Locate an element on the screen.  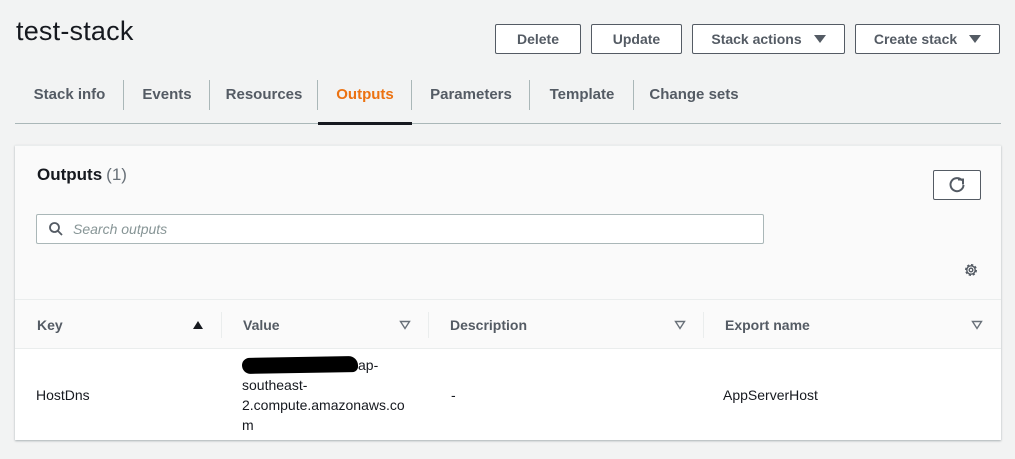
gear-icon is located at coordinates (971, 270).